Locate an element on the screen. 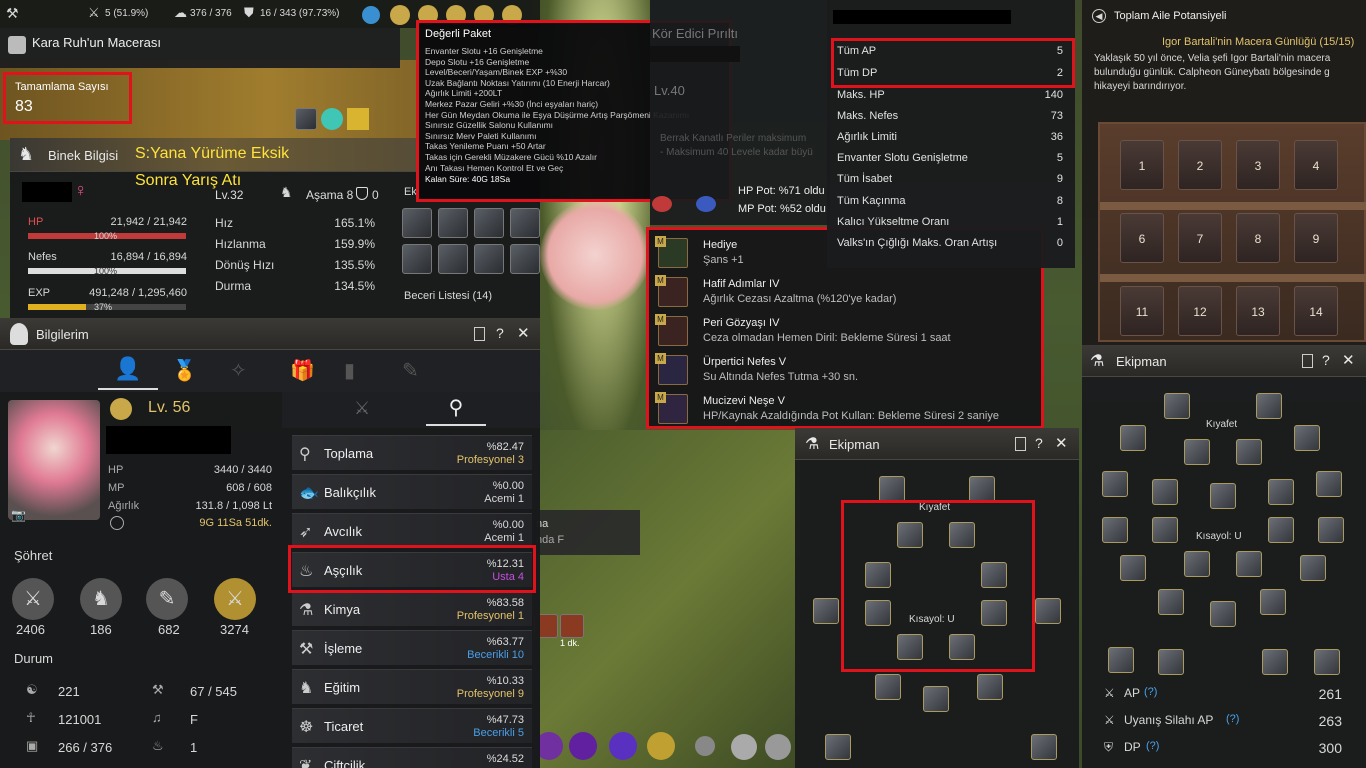  awaken-help-icon: (?) is located at coordinates (1232, 719).